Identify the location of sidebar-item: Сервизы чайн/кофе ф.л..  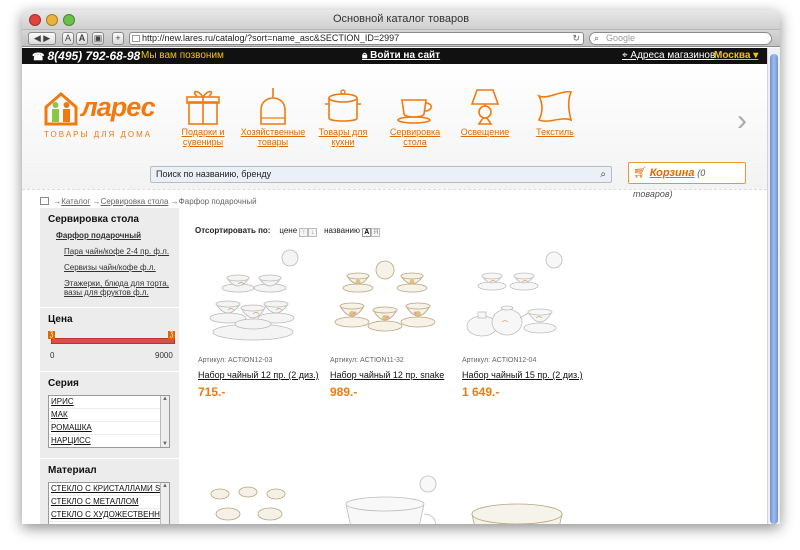
(121, 267).